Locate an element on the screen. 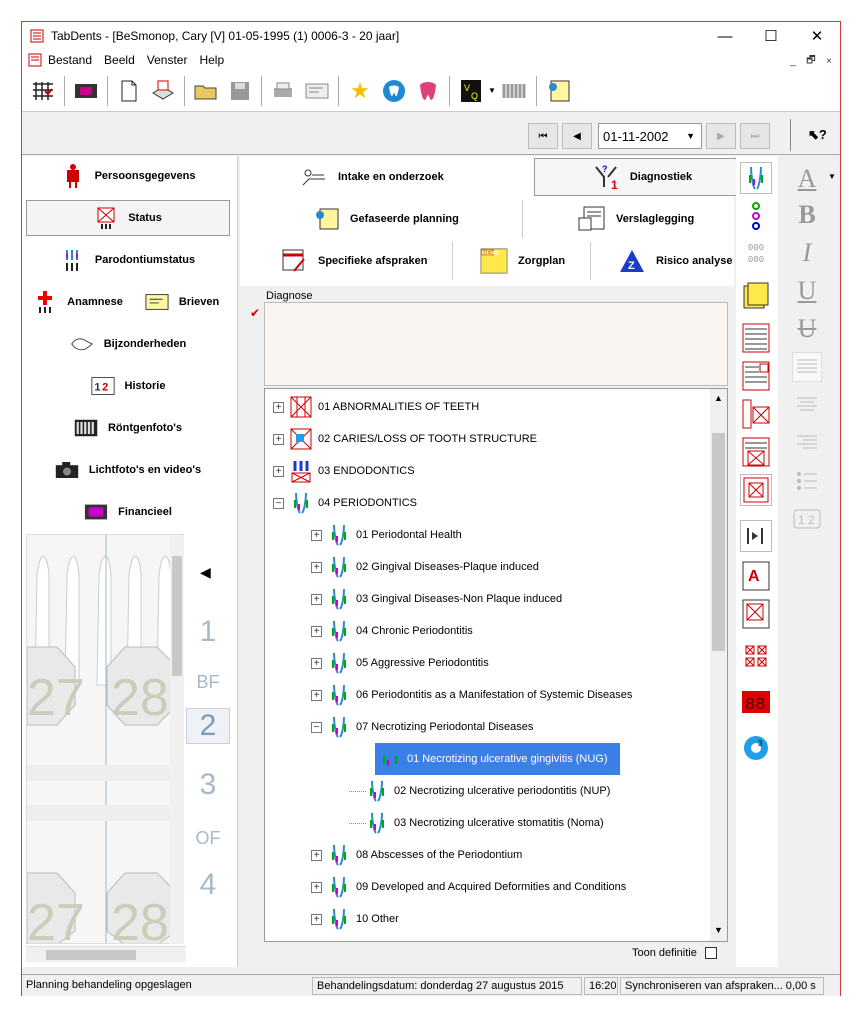 The height and width of the screenshot is (1016, 861). nav-anamnese: Anamnese is located at coordinates (78, 302).